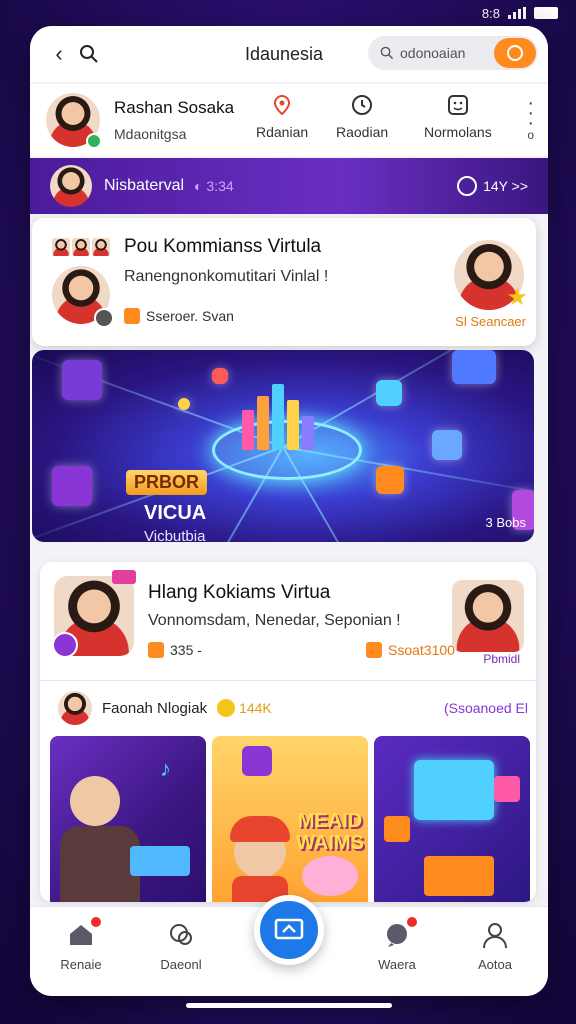  I want to click on more-options-icon: · · · o, so click(530, 117).